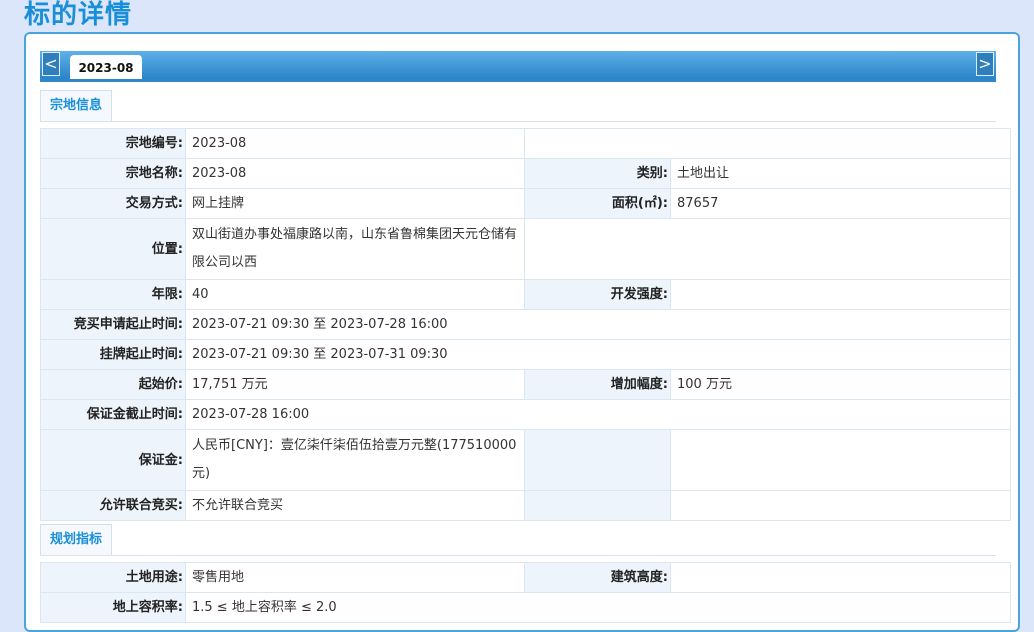 This screenshot has width=1034, height=632. What do you see at coordinates (355, 294) in the screenshot?
I see `term-value: 40` at bounding box center [355, 294].